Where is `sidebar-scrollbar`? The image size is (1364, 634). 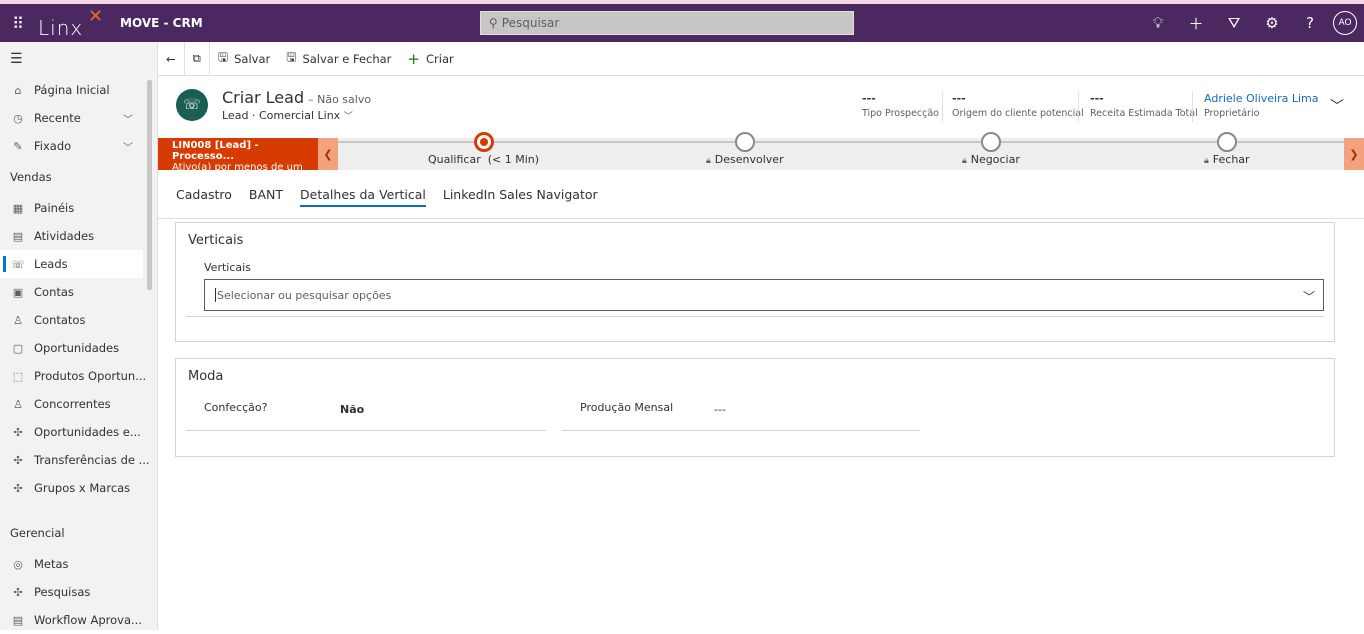 sidebar-scrollbar is located at coordinates (149, 185).